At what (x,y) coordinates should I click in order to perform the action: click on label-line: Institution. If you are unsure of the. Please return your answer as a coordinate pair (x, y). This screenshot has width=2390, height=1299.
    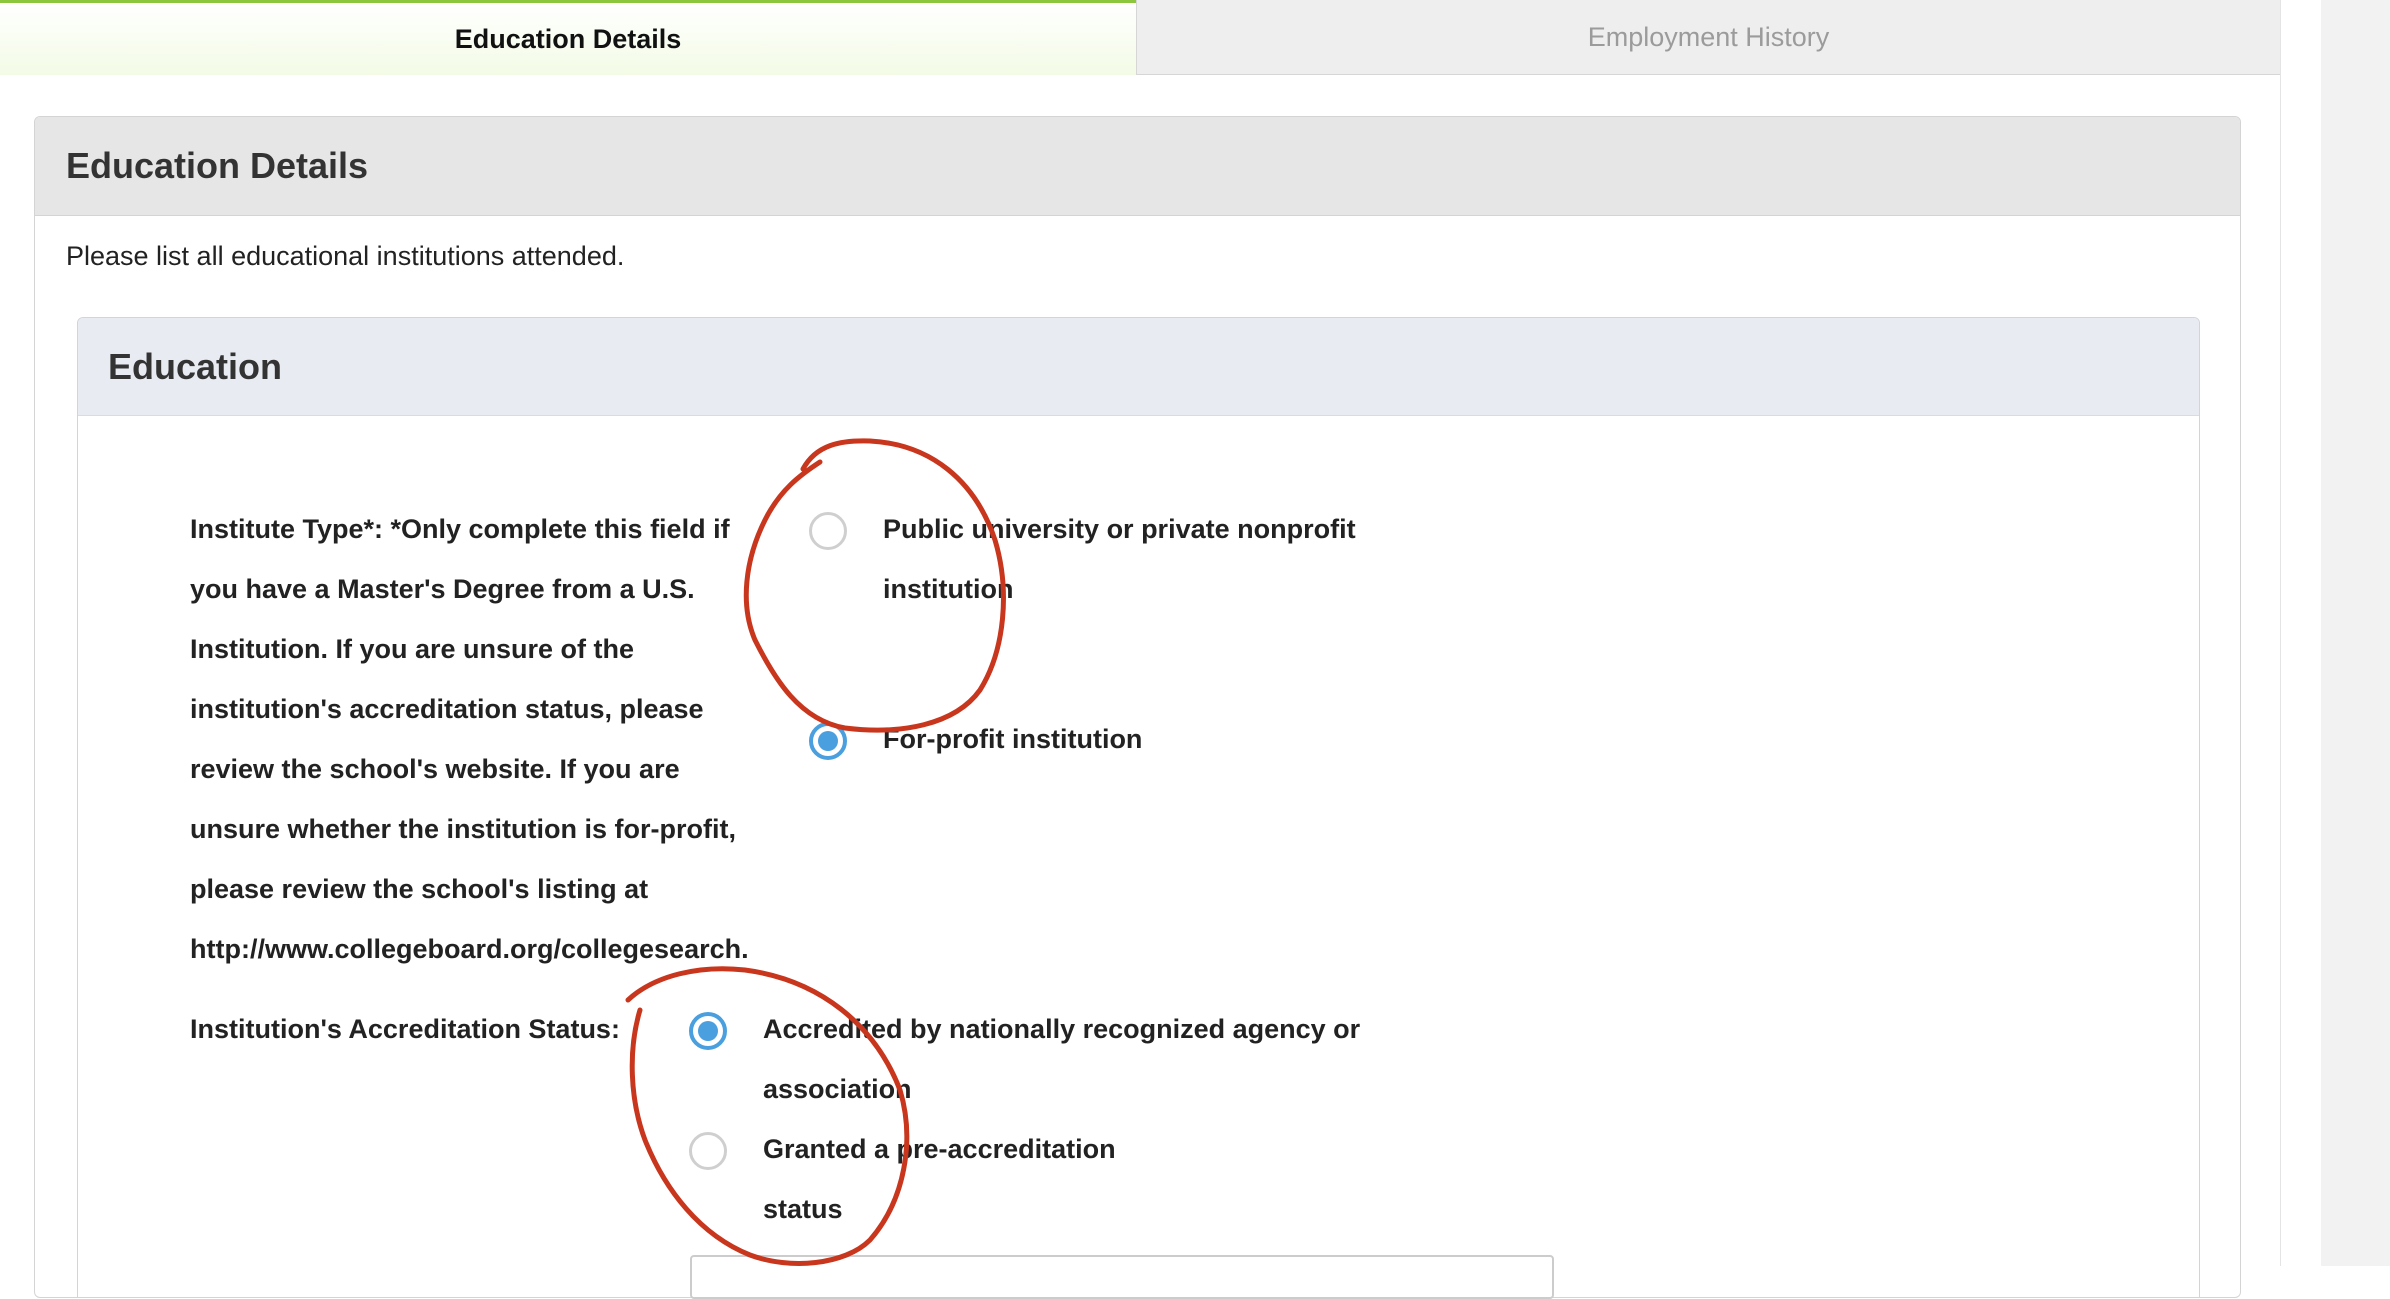
    Looking at the image, I should click on (412, 649).